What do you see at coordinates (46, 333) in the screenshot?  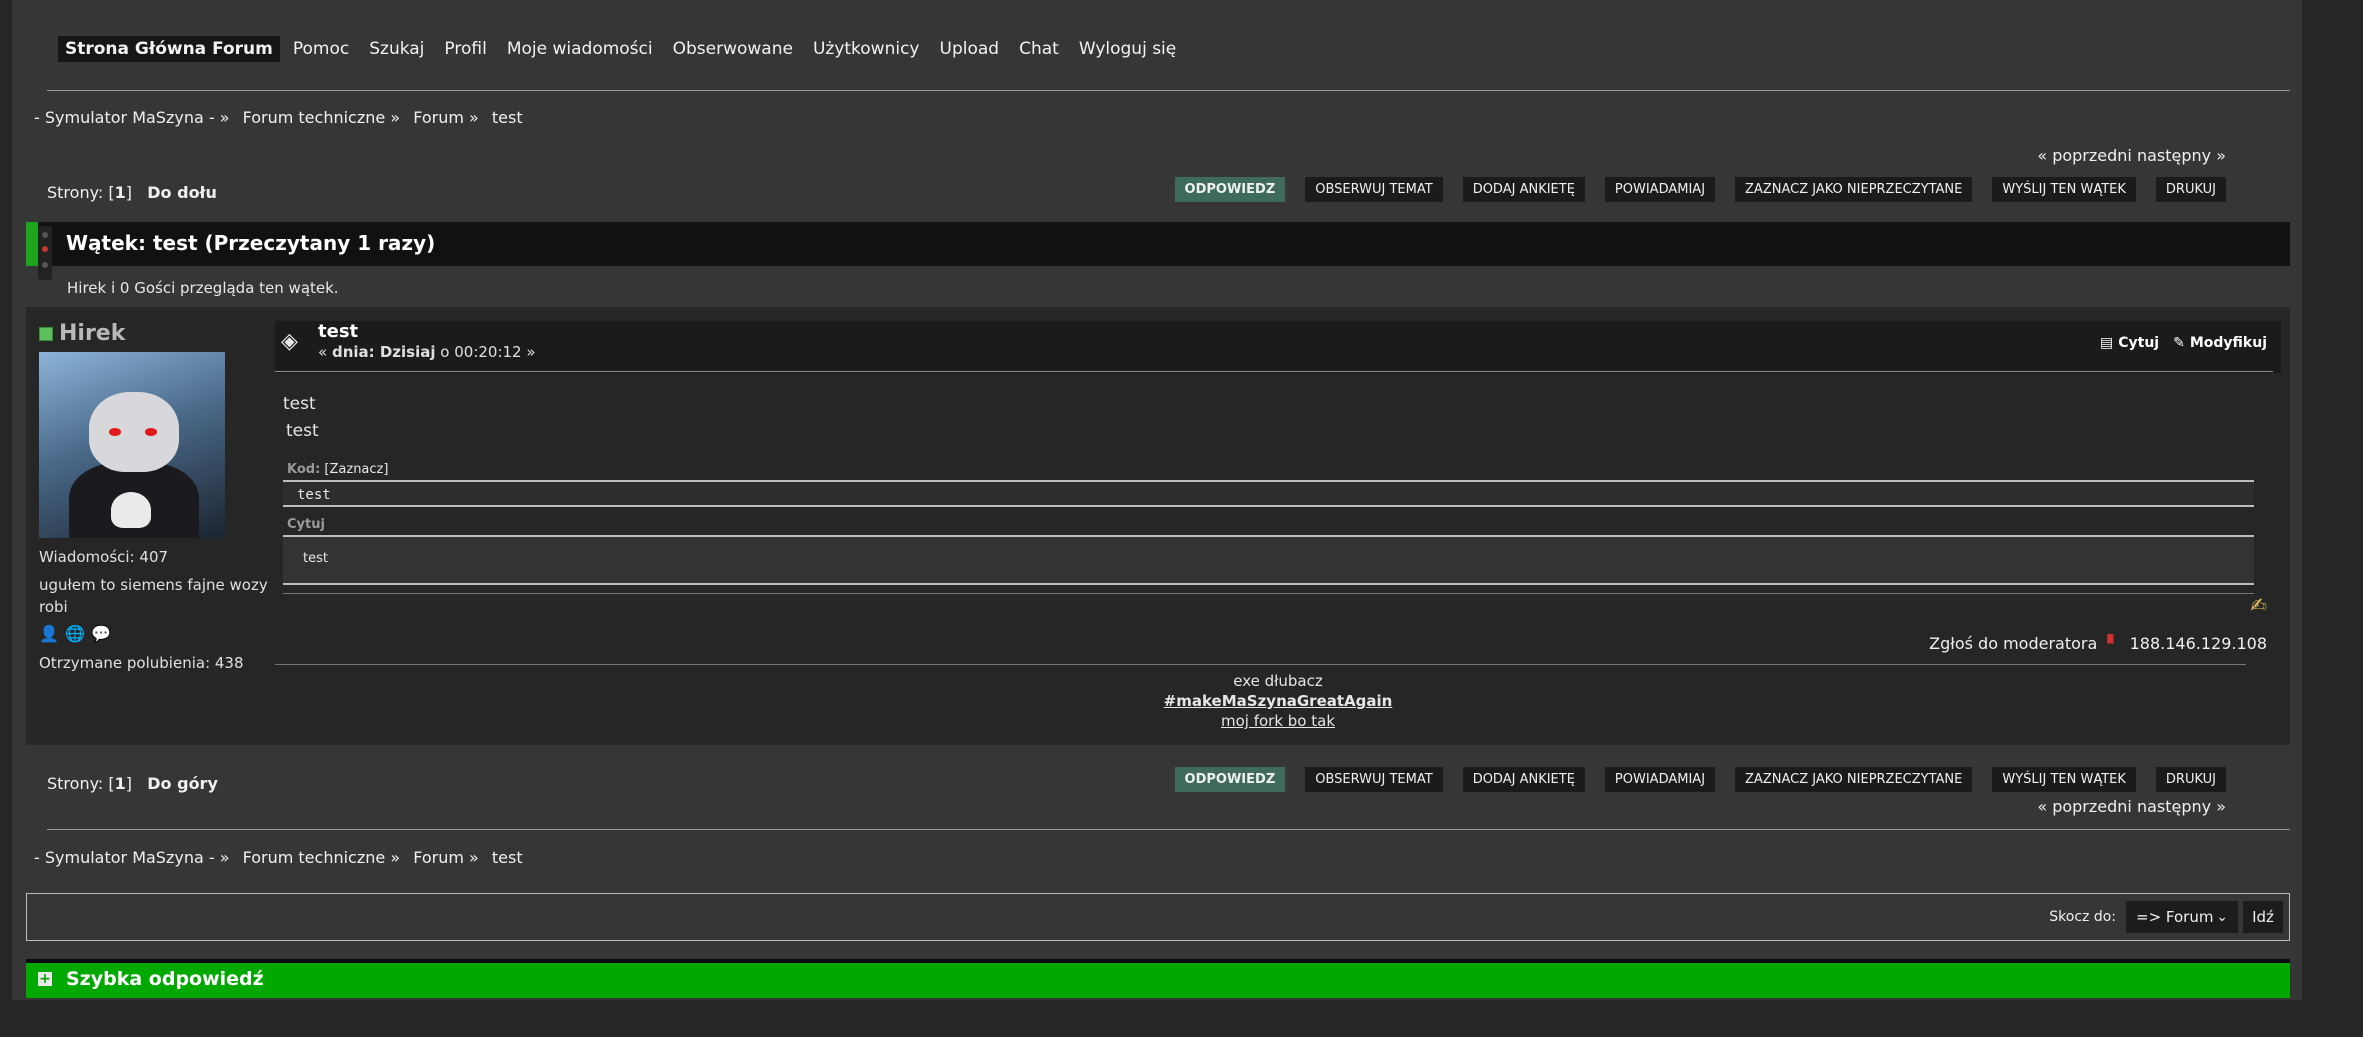 I see `online-status-icon` at bounding box center [46, 333].